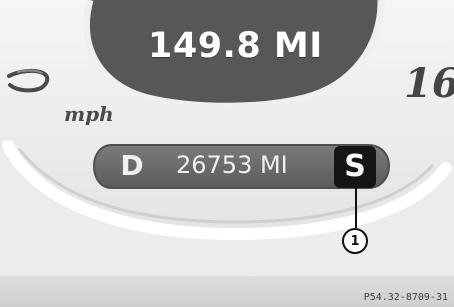  Describe the element at coordinates (235, 46) in the screenshot. I see `trip-distance-readout: 149.8 MI` at that location.